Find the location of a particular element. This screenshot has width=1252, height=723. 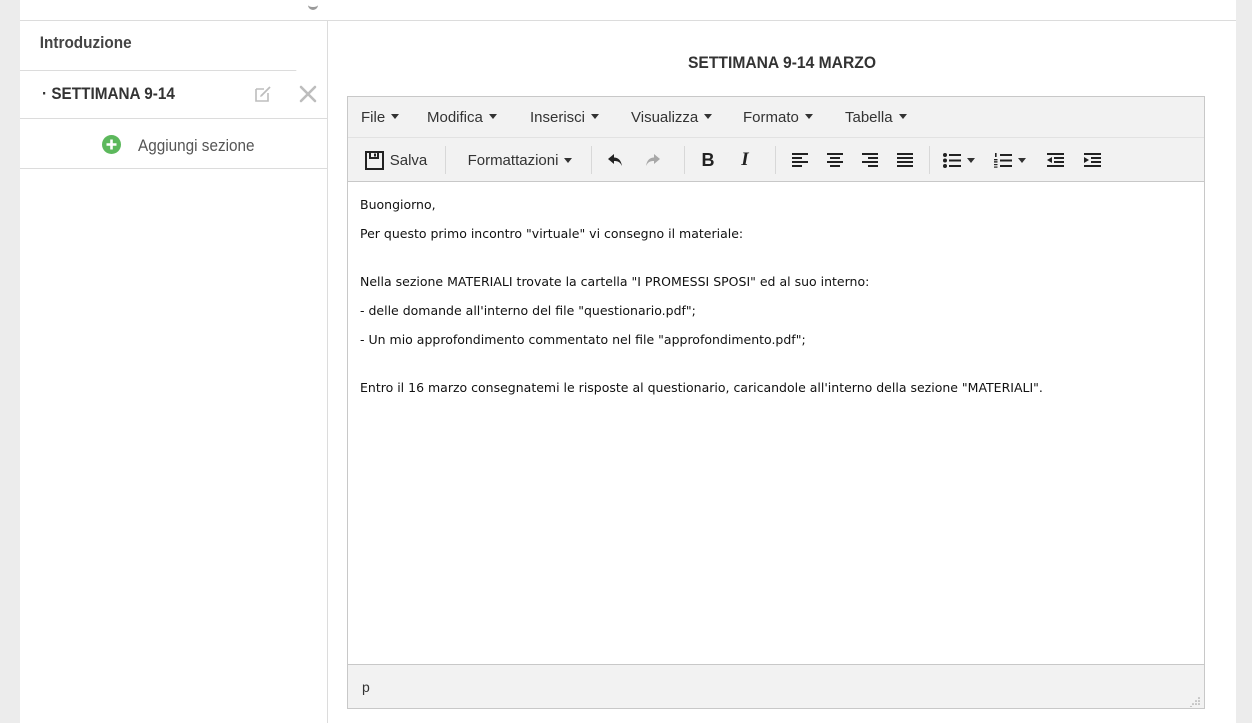

align-left-icon is located at coordinates (800, 160).